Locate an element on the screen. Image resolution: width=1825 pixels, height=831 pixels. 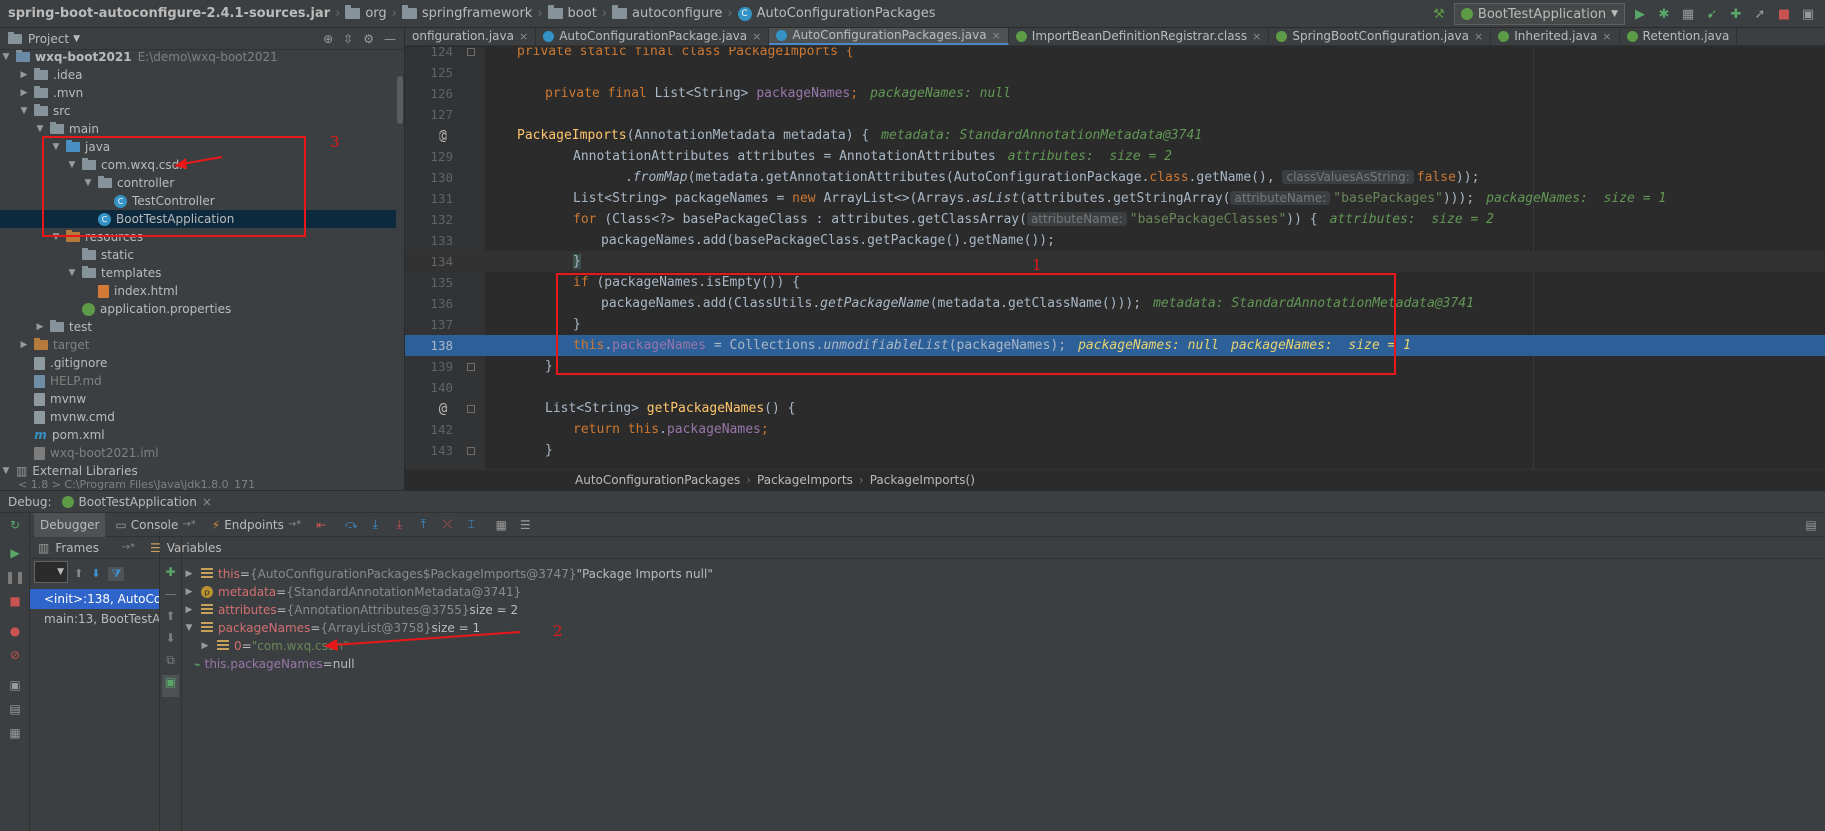
tree-item-resources: ▼ resources is located at coordinates (198, 237).